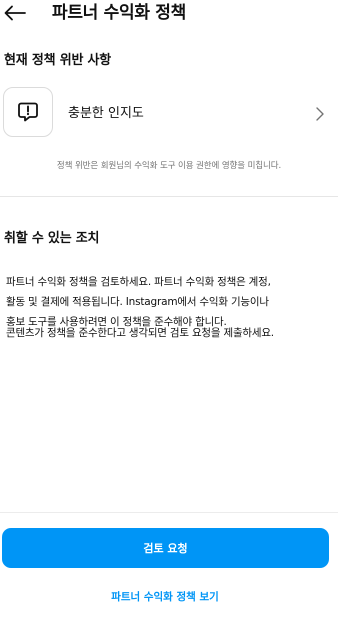 This screenshot has height=622, width=338. Describe the element at coordinates (140, 333) in the screenshot. I see `actions-paragraph-2: 콘텐츠가 정책을 준수한다고 생각되면 검토 요청을 제출하세요.` at that location.